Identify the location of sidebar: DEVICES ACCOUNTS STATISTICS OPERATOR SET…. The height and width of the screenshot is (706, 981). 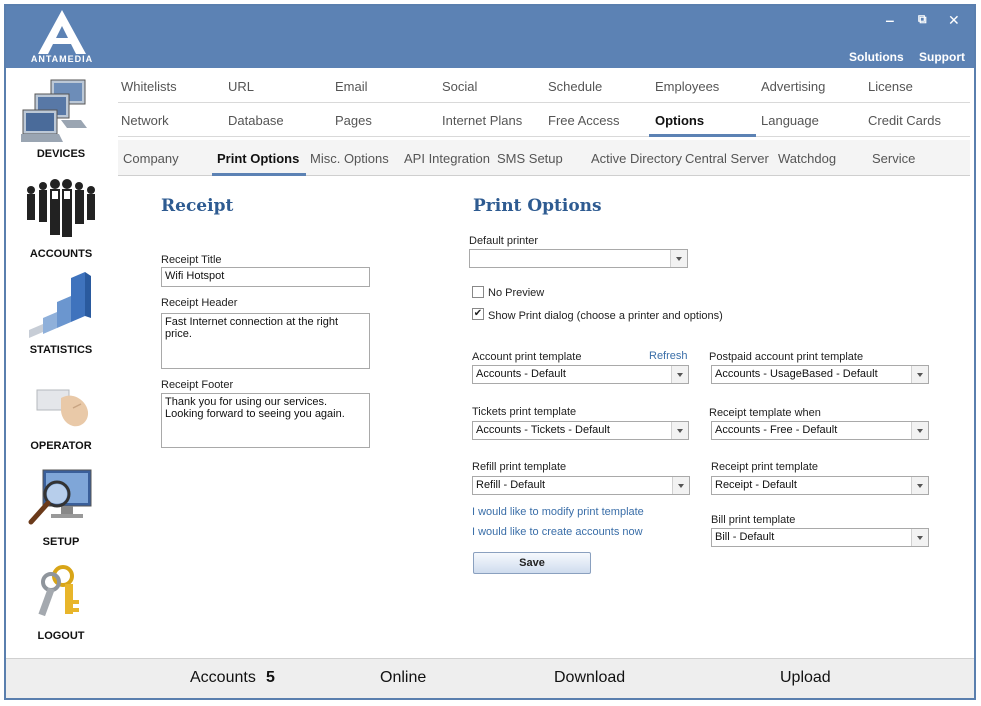
(61, 363).